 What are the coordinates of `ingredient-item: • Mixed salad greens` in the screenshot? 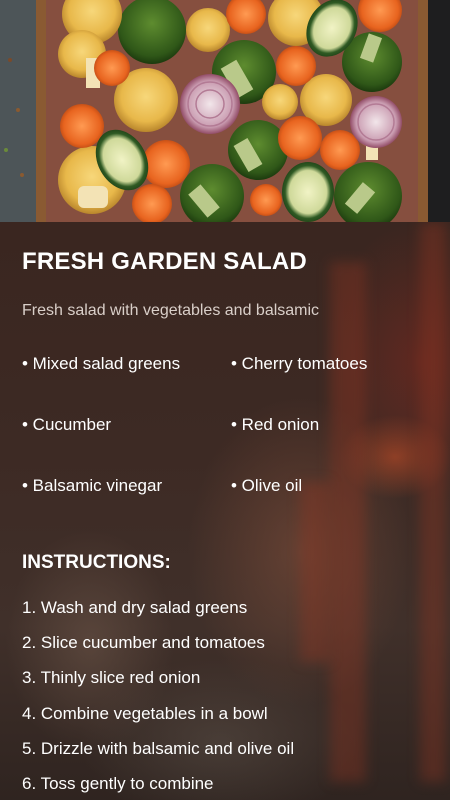 It's located at (101, 363).